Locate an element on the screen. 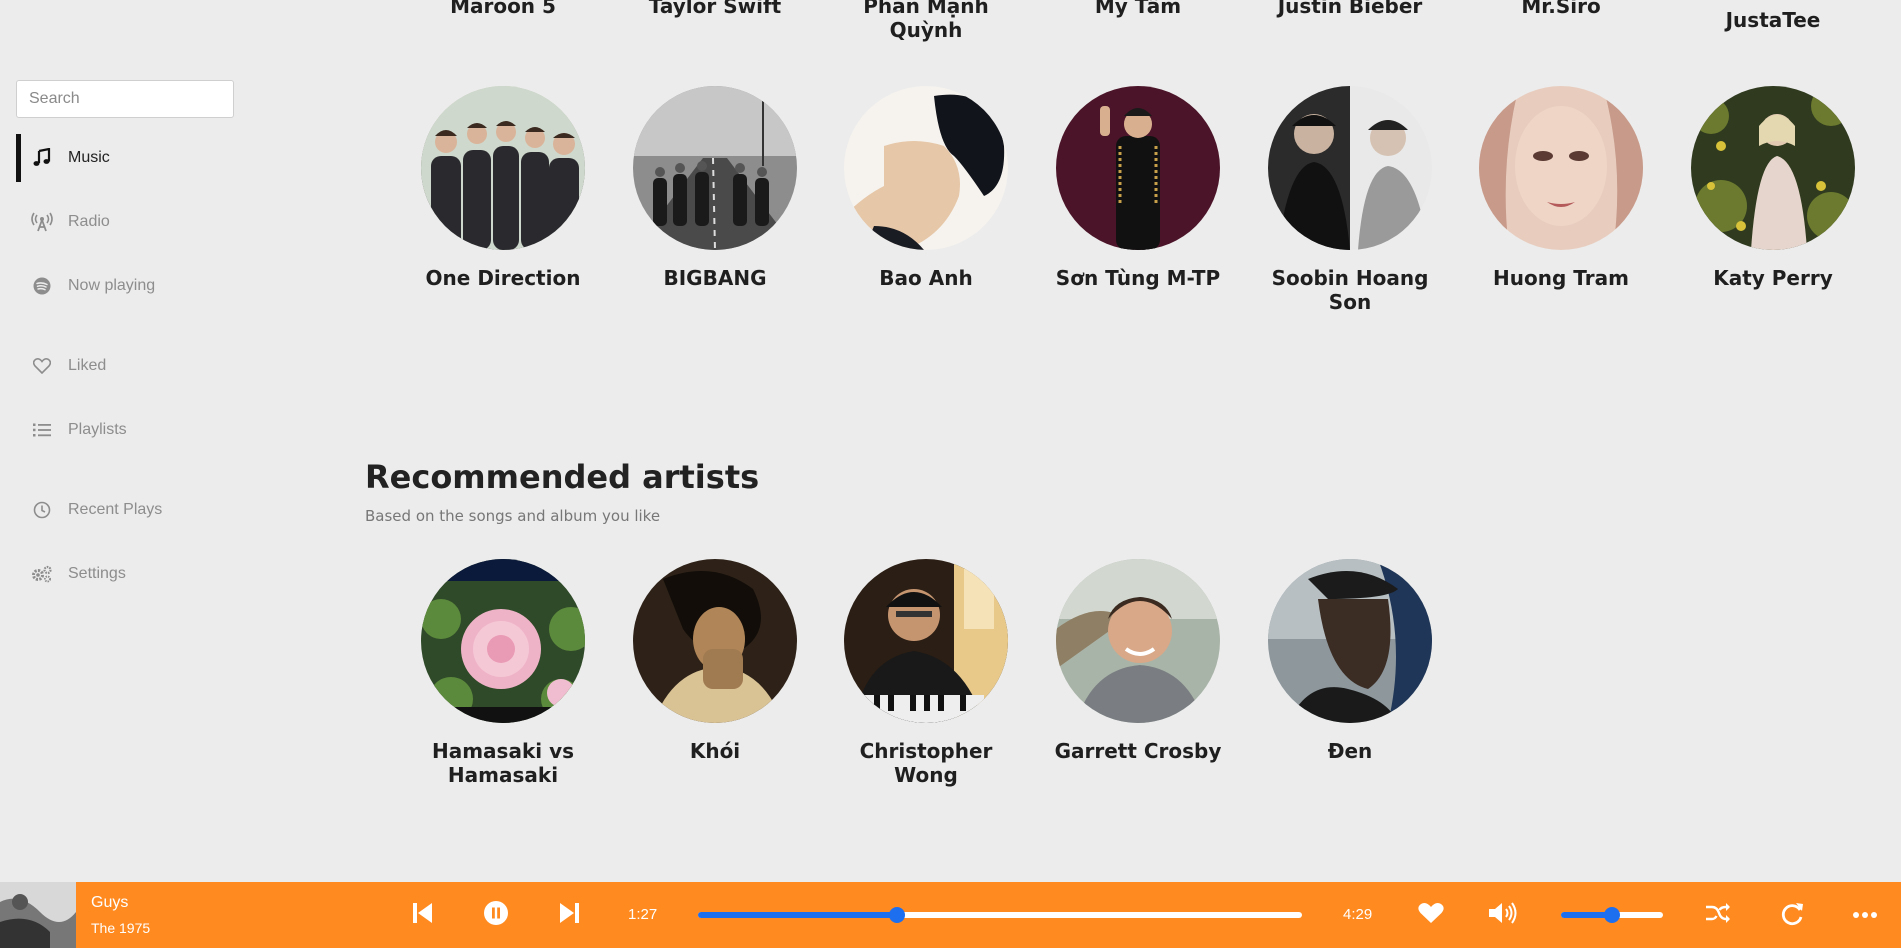 The image size is (1901, 948). more-dots-icon is located at coordinates (1865, 915).